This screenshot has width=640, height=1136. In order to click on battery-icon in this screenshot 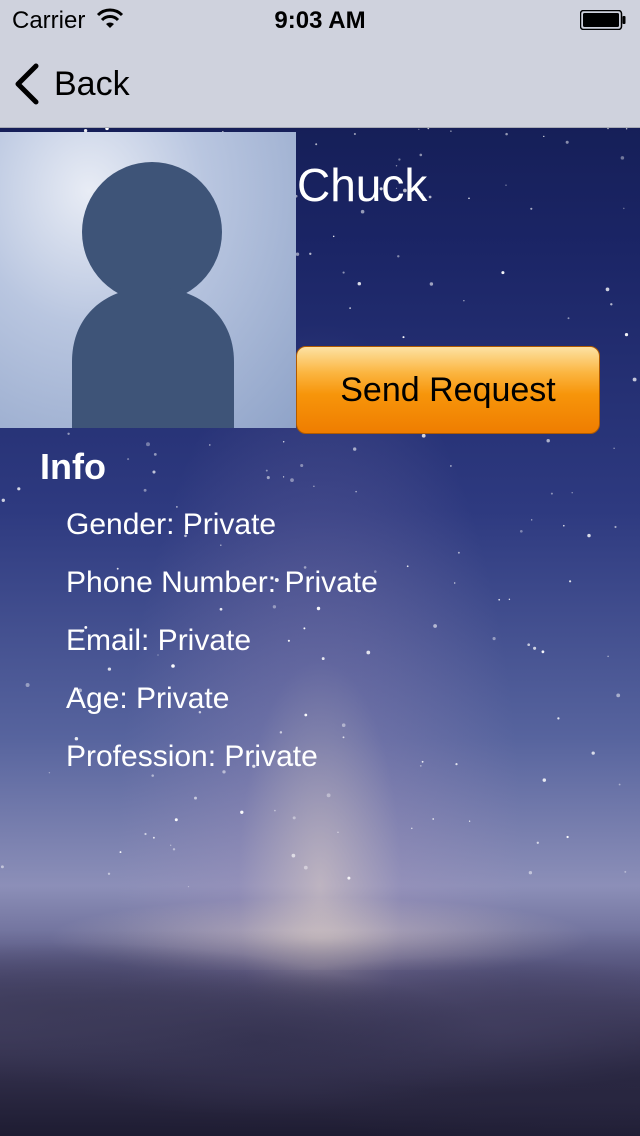, I will do `click(603, 20)`.